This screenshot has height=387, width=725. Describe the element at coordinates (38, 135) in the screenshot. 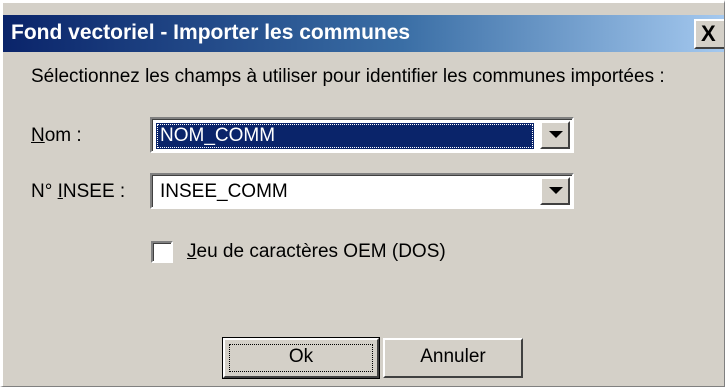

I see `nom-label-mnemonic: N` at that location.